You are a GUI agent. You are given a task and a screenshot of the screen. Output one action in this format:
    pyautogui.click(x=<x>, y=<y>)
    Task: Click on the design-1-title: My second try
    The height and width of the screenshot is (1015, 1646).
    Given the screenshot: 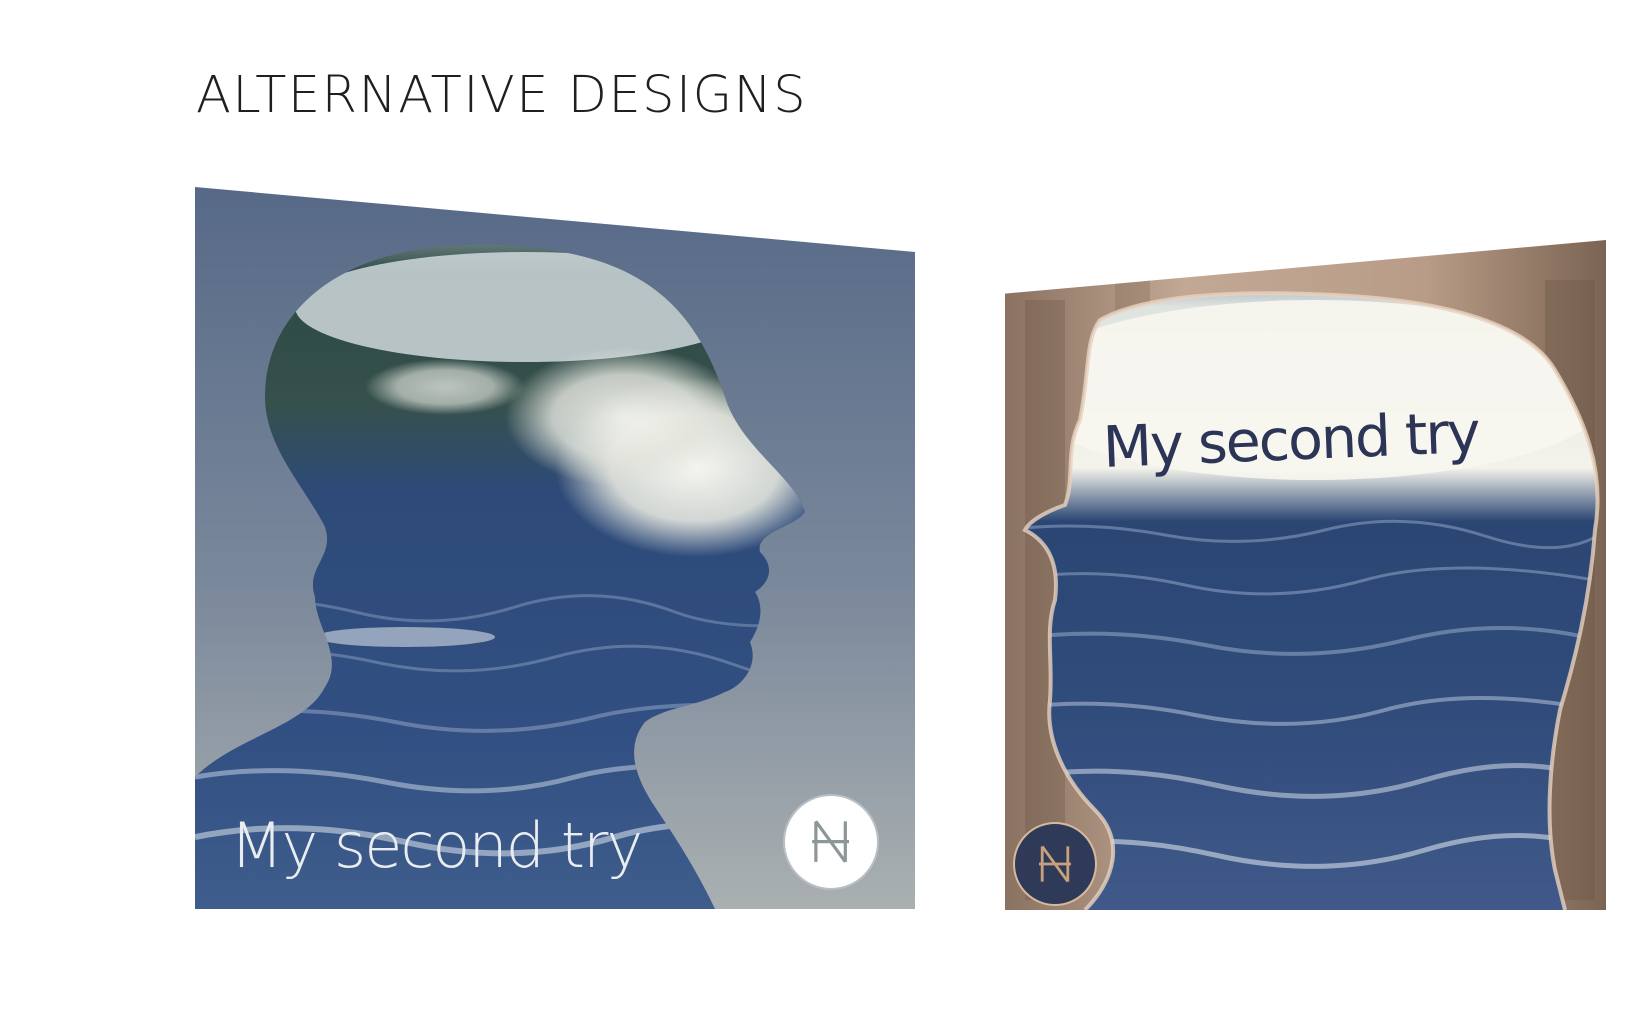 What is the action you would take?
    pyautogui.click(x=436, y=845)
    